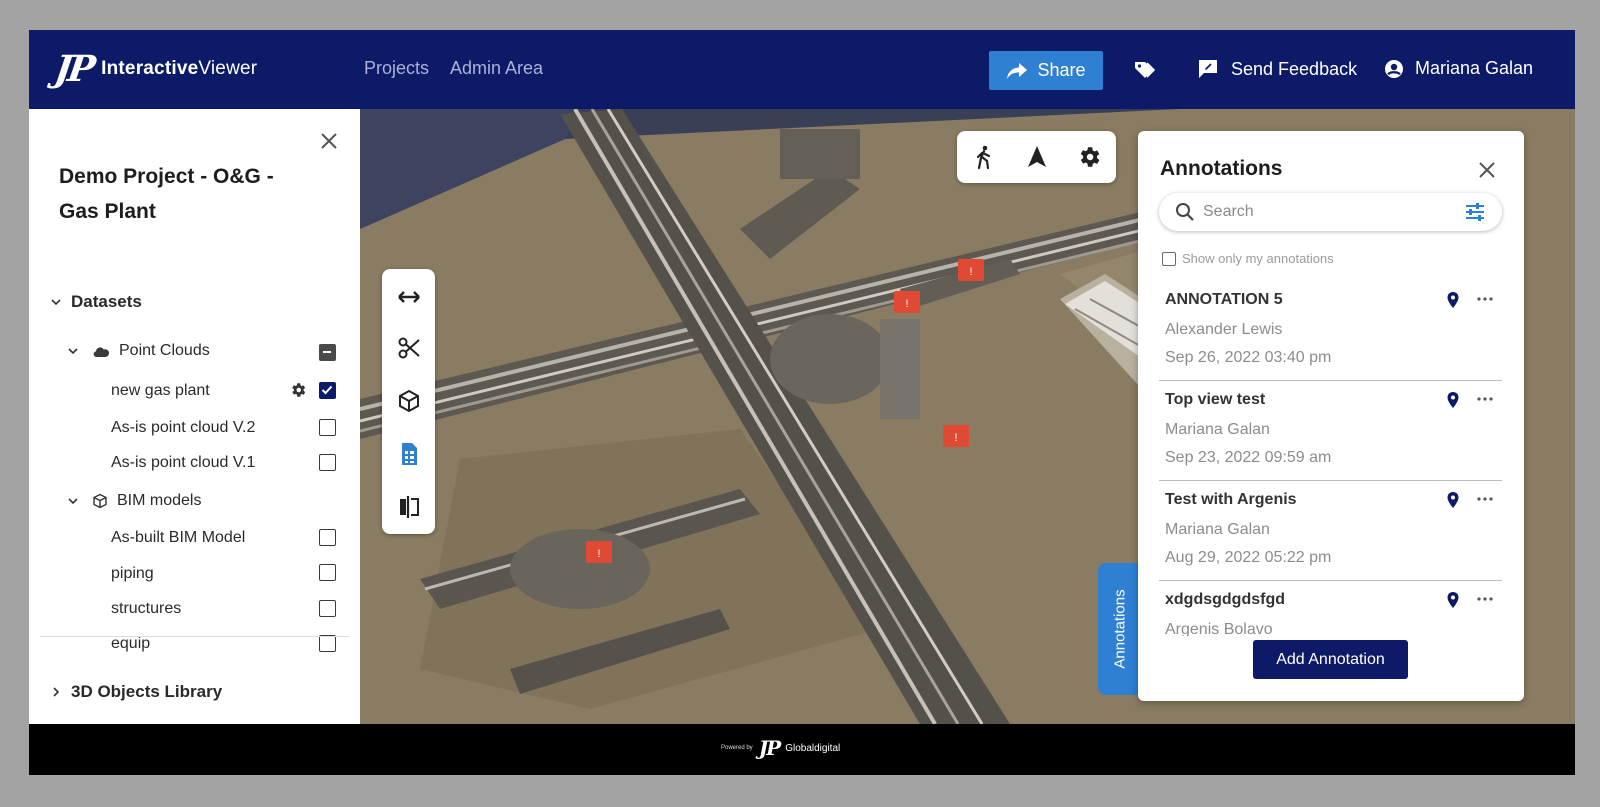 The height and width of the screenshot is (807, 1600). Describe the element at coordinates (1330, 659) in the screenshot. I see `add-annotation-button: Add Annotation` at that location.